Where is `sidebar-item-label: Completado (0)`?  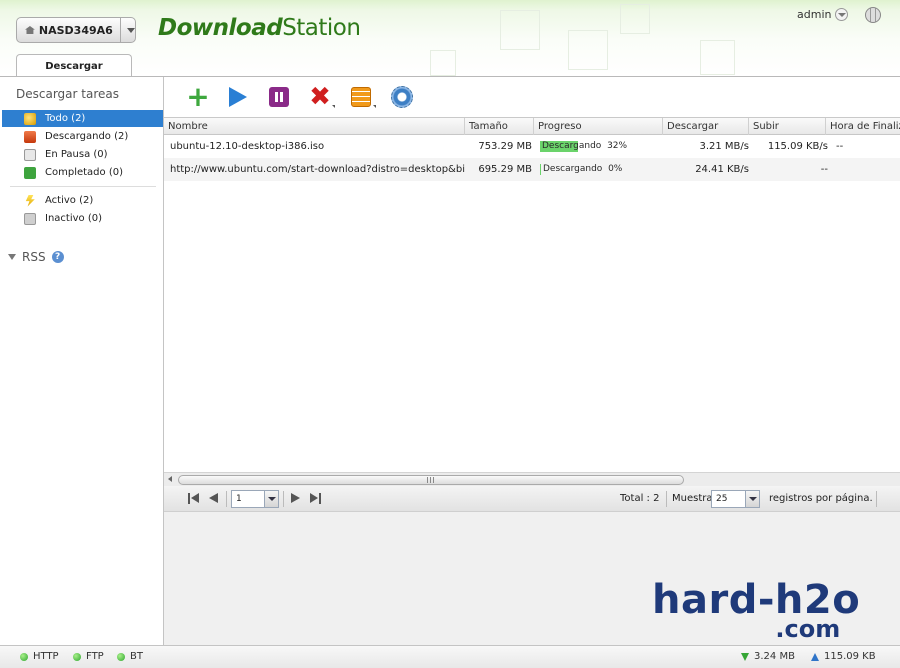 sidebar-item-label: Completado (0) is located at coordinates (84, 172).